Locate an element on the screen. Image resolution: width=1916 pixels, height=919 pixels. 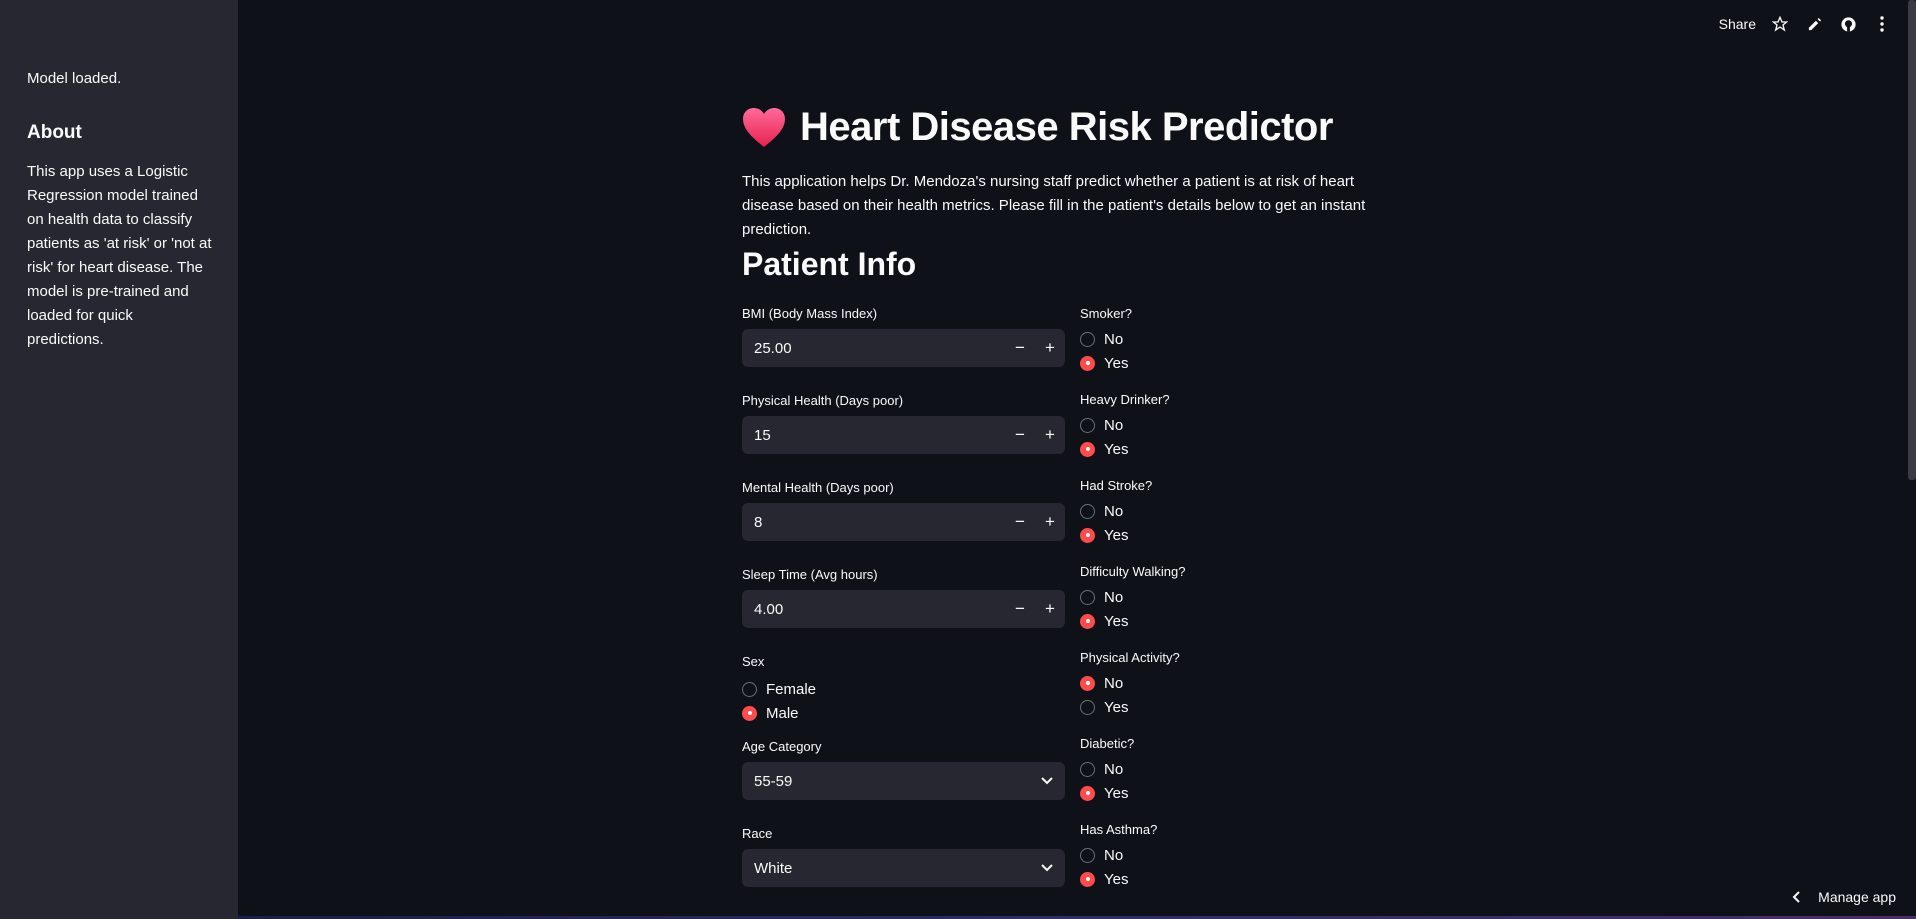
manage-app-label: Manage app is located at coordinates (1857, 897).